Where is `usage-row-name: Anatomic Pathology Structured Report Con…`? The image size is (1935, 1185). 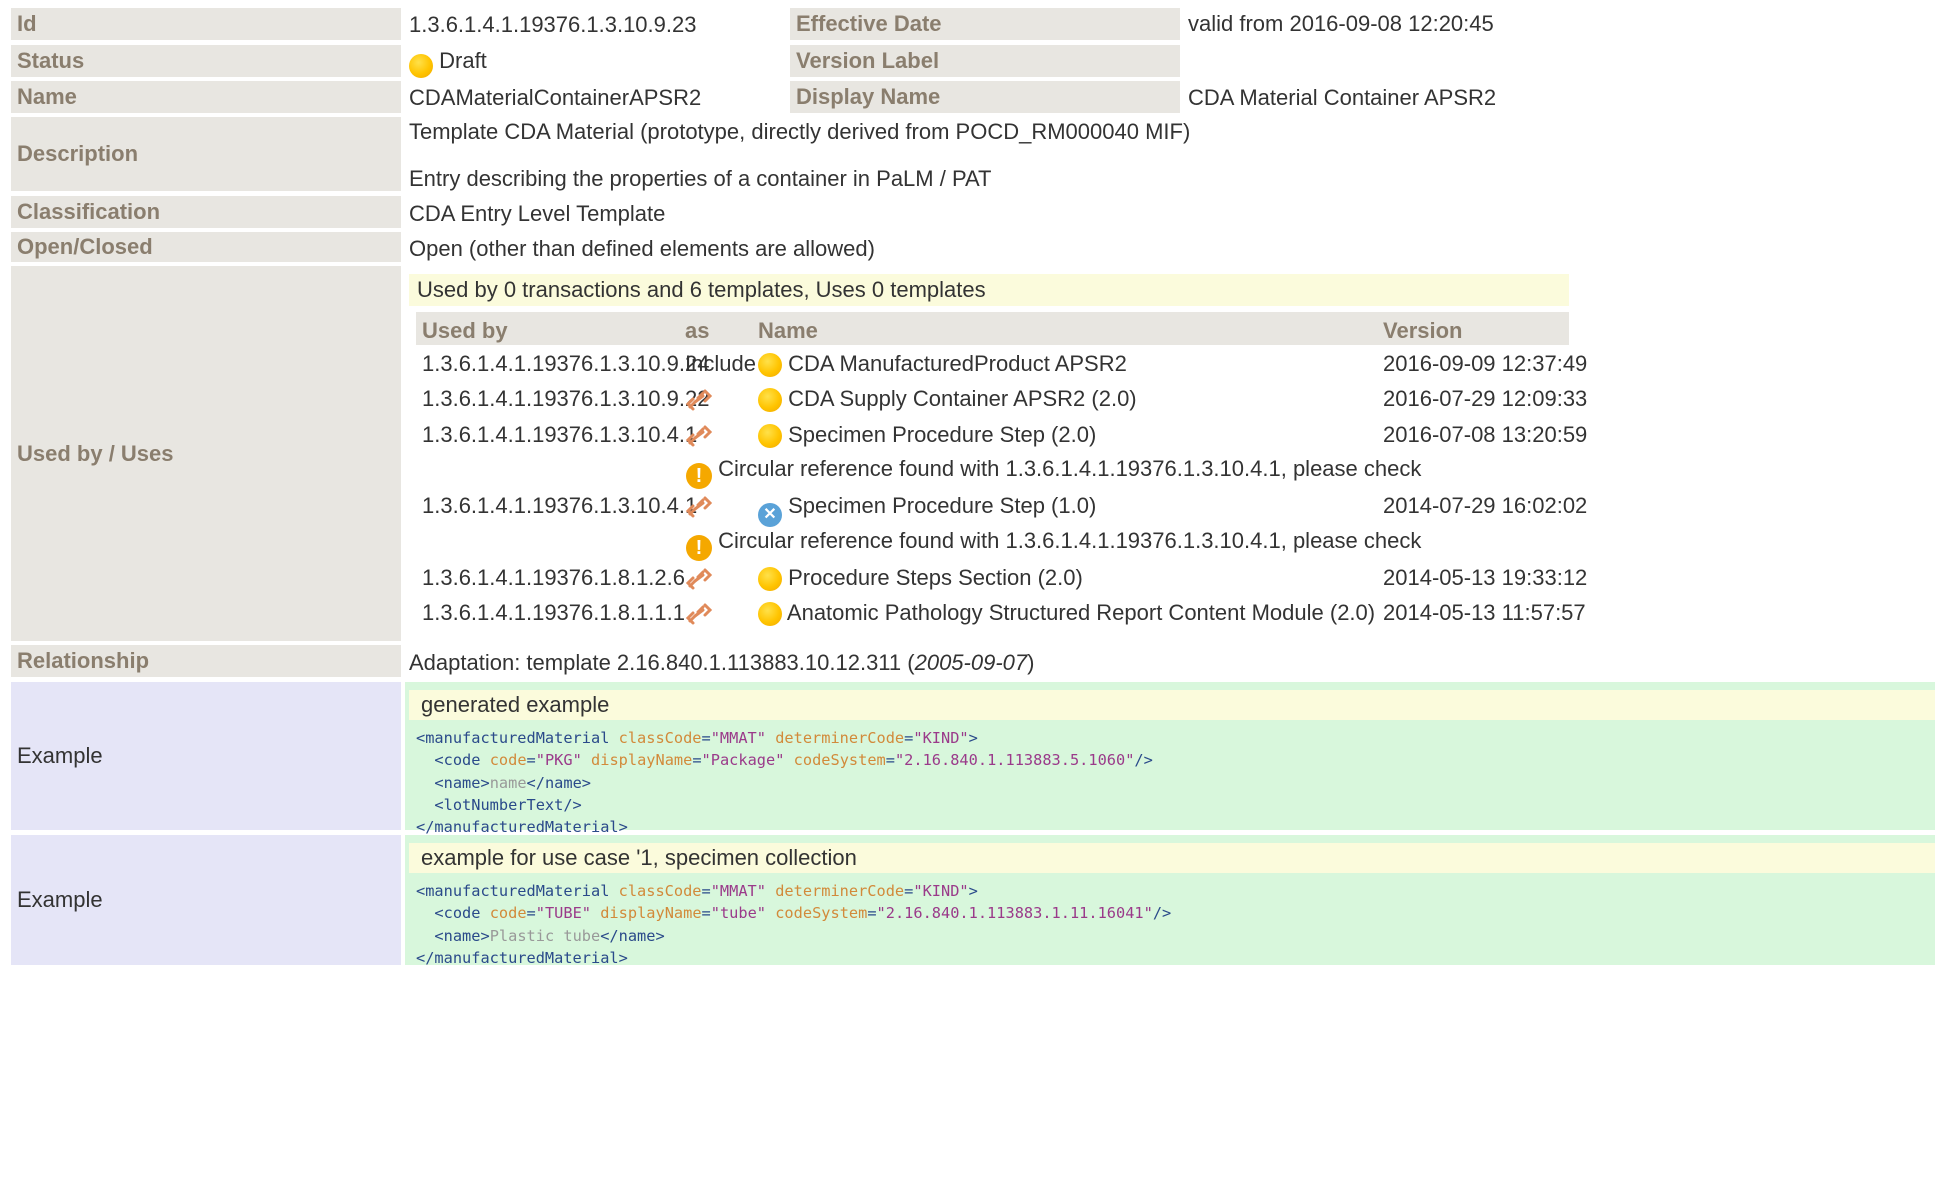 usage-row-name: Anatomic Pathology Structured Report Con… is located at coordinates (1066, 613).